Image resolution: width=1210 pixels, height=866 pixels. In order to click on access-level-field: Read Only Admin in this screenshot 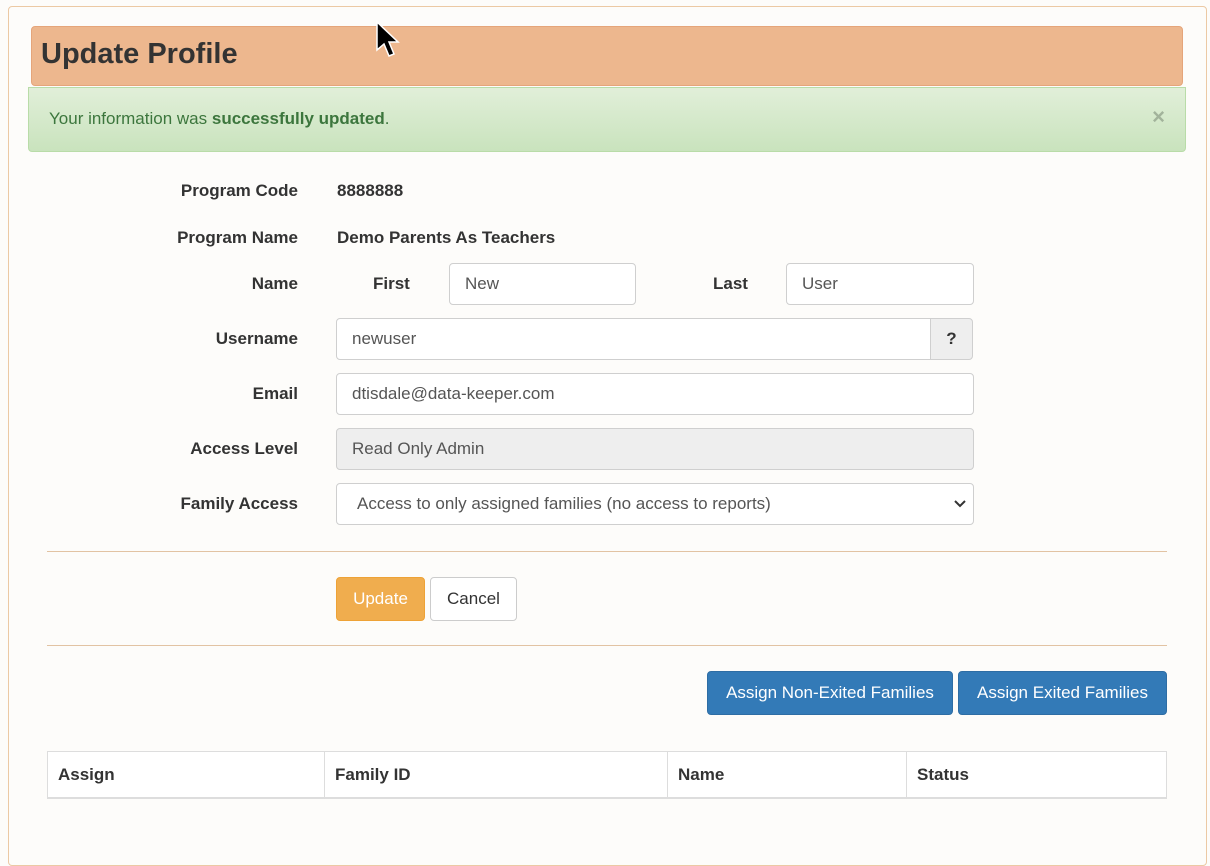, I will do `click(655, 449)`.